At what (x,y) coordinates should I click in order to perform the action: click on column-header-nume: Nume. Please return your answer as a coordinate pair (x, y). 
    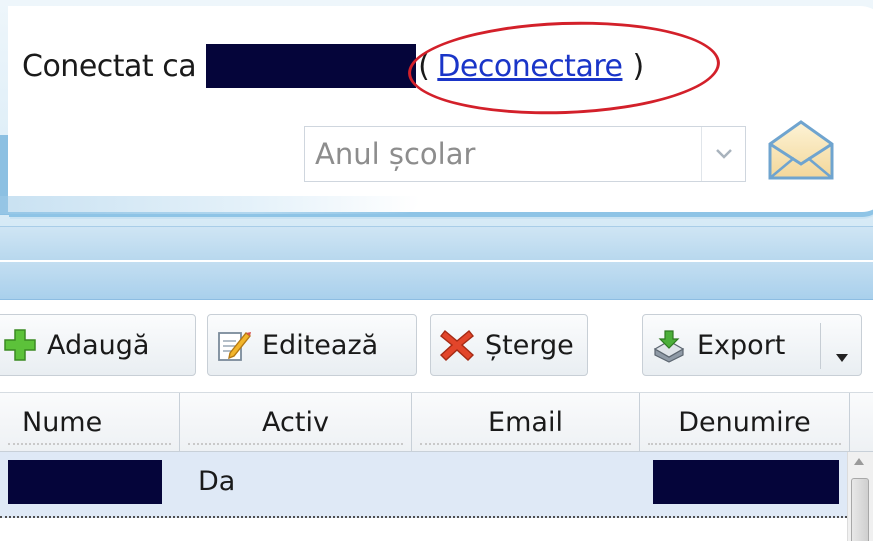
    Looking at the image, I should click on (90, 422).